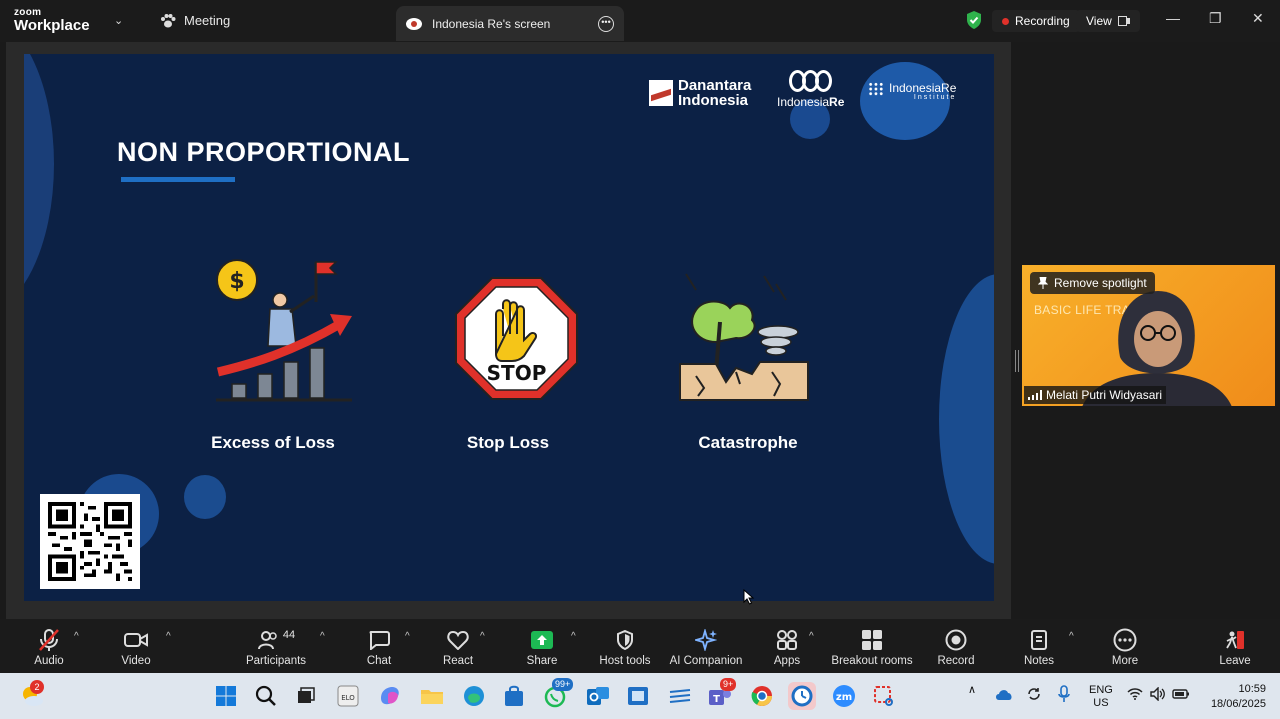 The image size is (1280, 719). Describe the element at coordinates (715, 85) in the screenshot. I see `danantara-line1: Danantara` at that location.